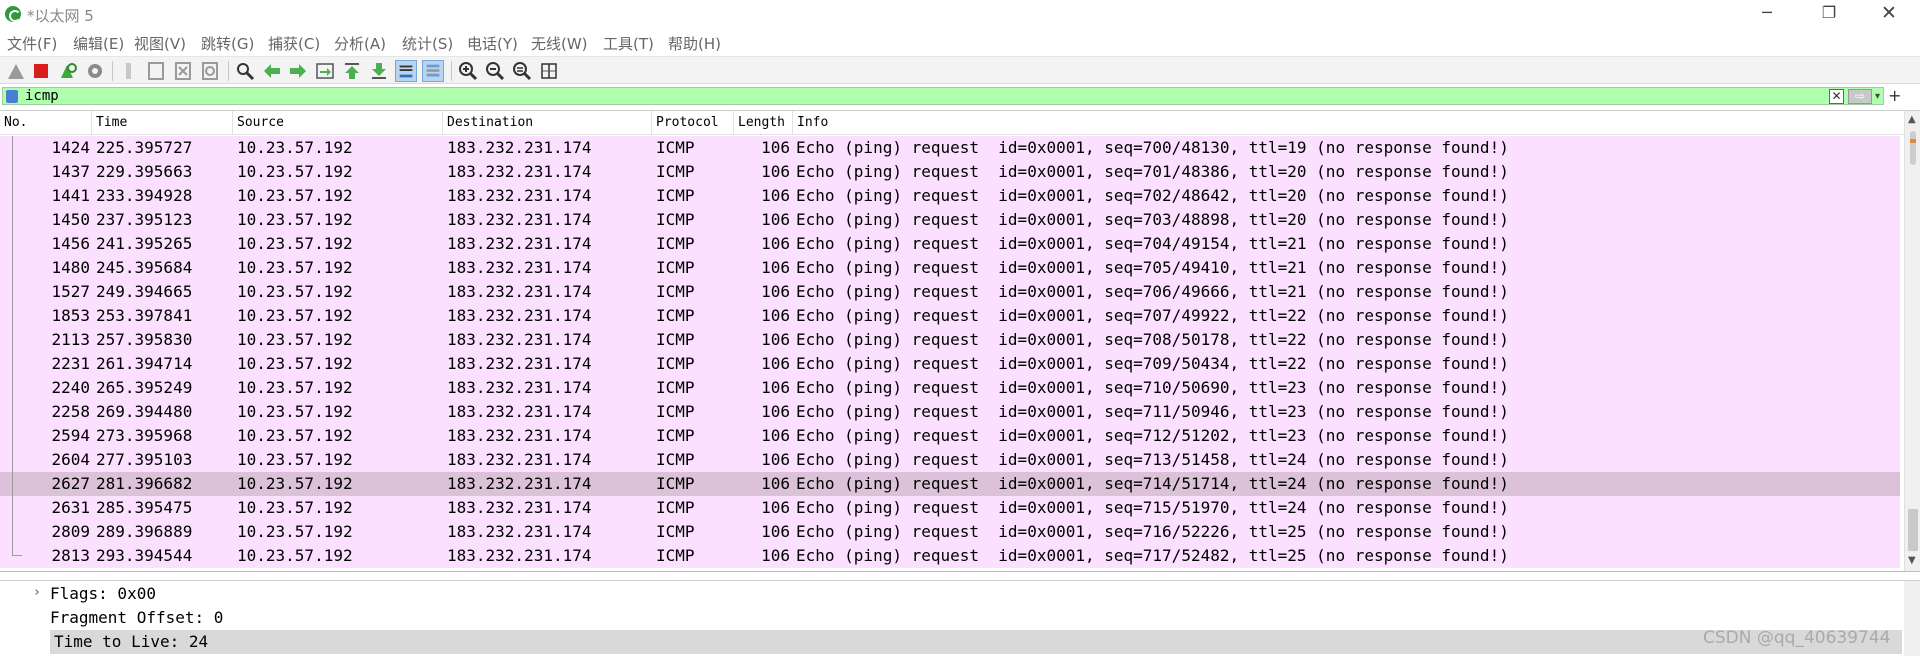 The image size is (1920, 656). Describe the element at coordinates (1860, 96) in the screenshot. I see `apply-filter-icon: ⇨` at that location.